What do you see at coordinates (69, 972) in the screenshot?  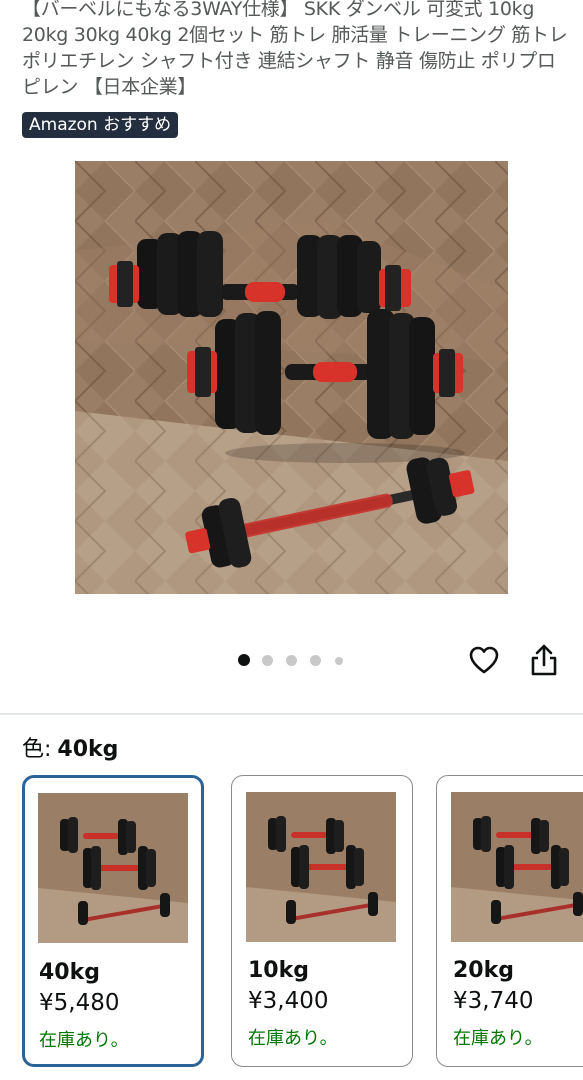 I see `swatch-name: 40kg` at bounding box center [69, 972].